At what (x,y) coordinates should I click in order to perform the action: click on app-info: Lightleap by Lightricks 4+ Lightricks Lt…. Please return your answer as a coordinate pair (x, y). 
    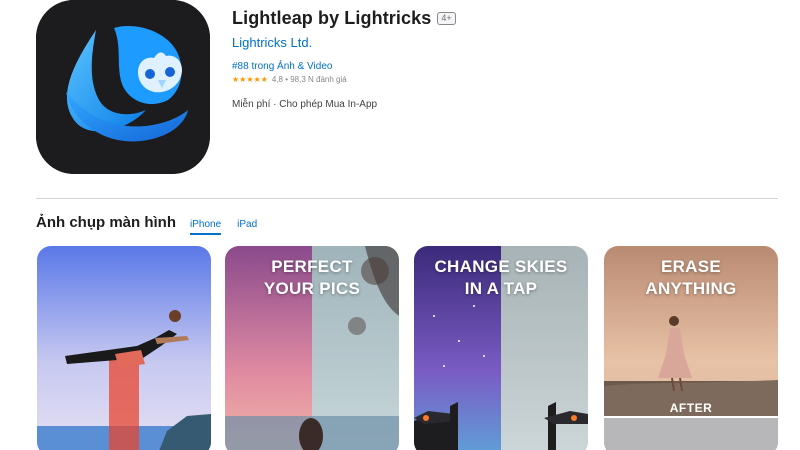
    Looking at the image, I should click on (344, 59).